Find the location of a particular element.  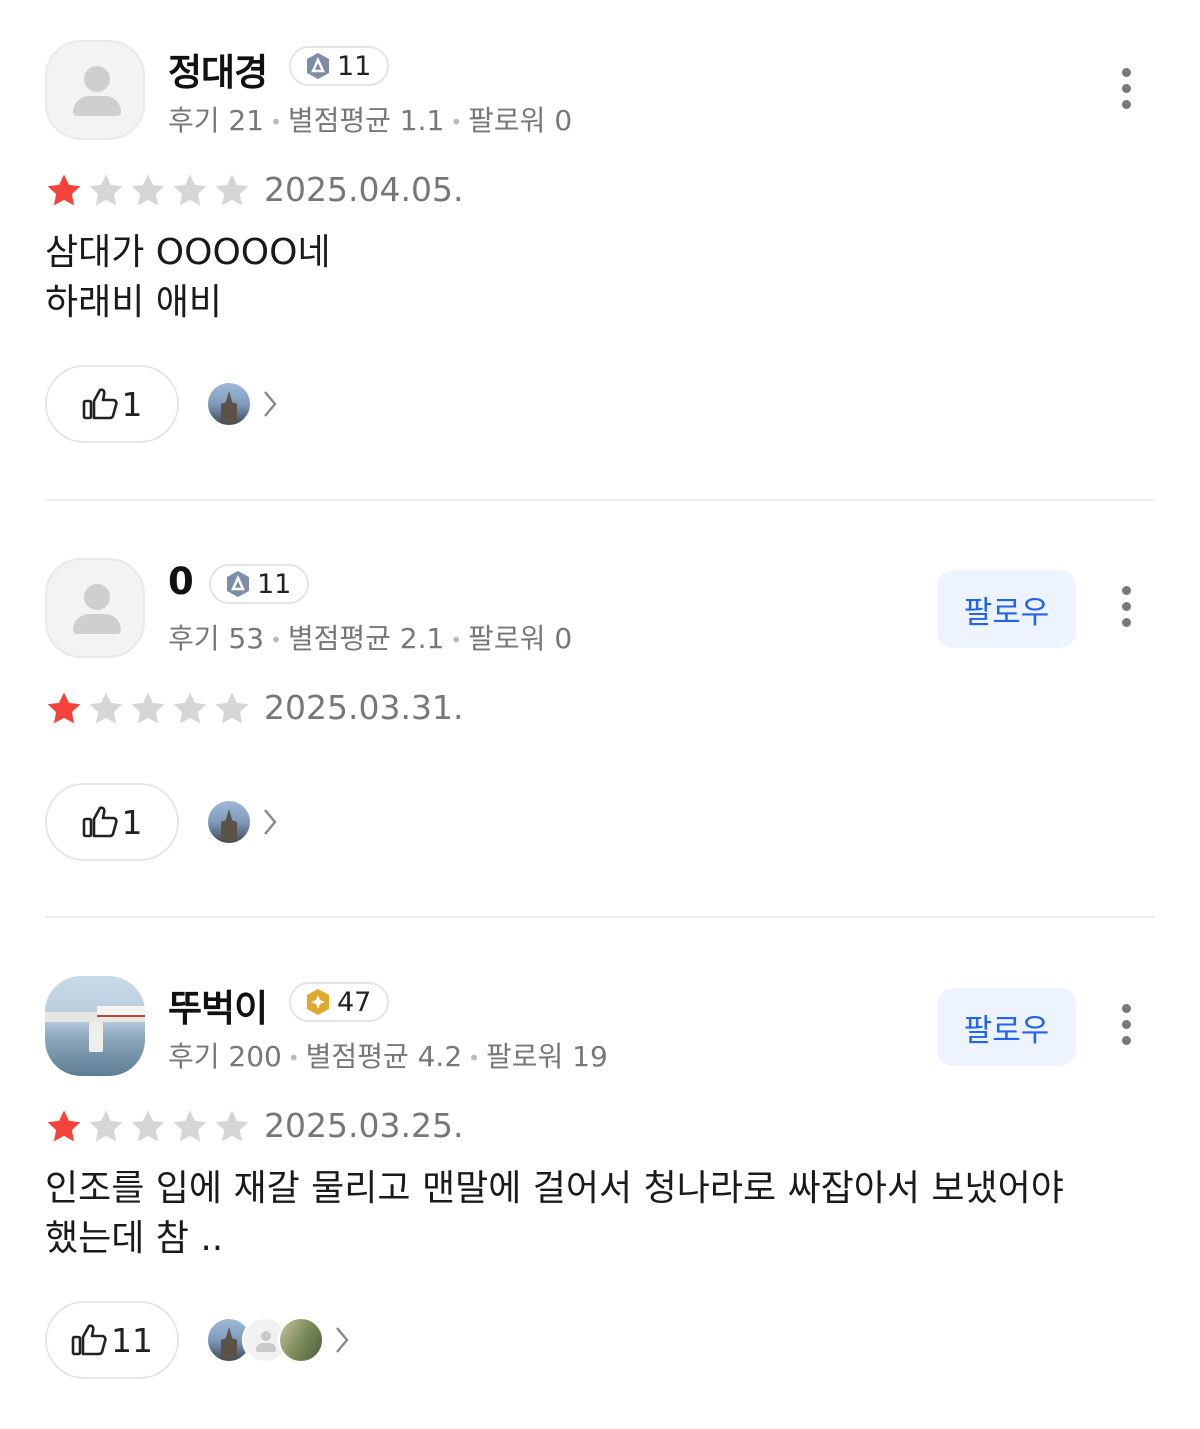

like-count: 11 is located at coordinates (132, 1340).